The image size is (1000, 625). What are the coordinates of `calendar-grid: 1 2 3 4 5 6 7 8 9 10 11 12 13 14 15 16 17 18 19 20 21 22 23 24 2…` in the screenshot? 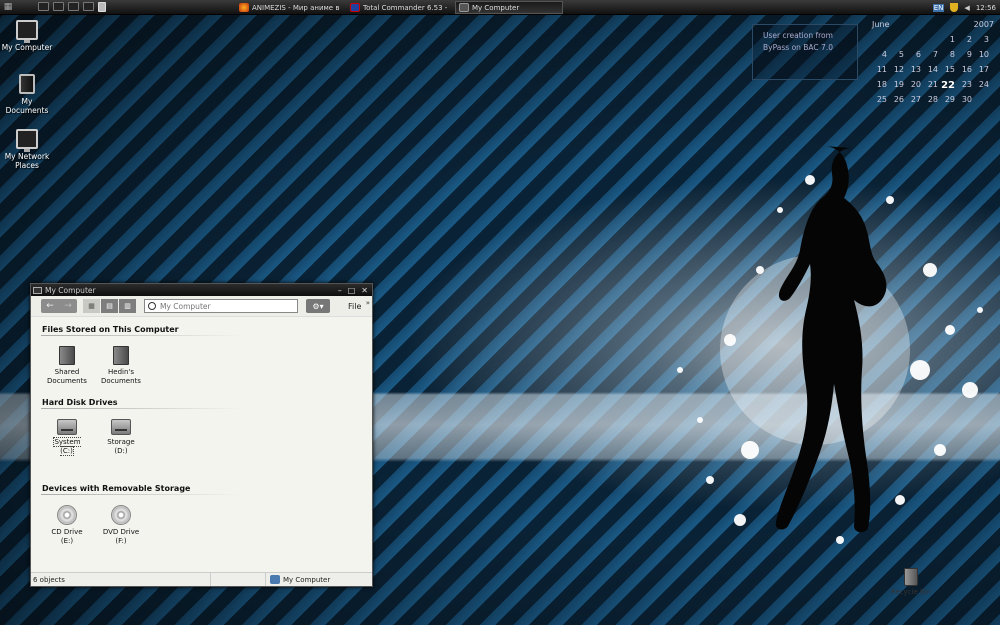 It's located at (933, 70).